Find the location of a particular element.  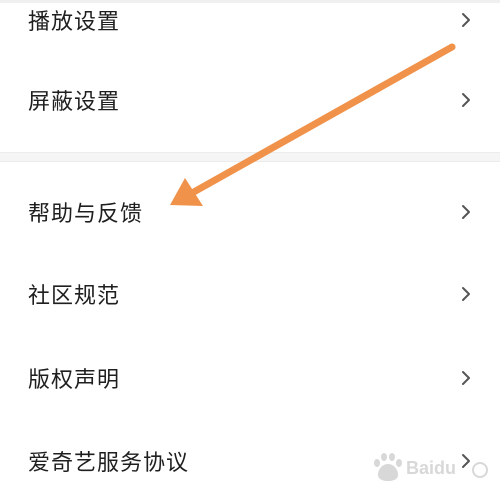

settings-item-label: 爱奇艺服务协议 is located at coordinates (109, 463).